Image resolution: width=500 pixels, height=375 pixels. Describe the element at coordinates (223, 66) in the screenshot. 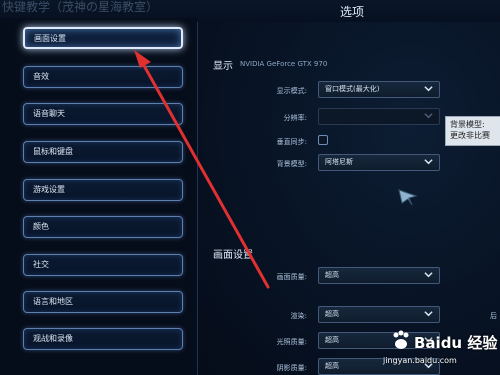

I see `section-title-display: 显示` at that location.